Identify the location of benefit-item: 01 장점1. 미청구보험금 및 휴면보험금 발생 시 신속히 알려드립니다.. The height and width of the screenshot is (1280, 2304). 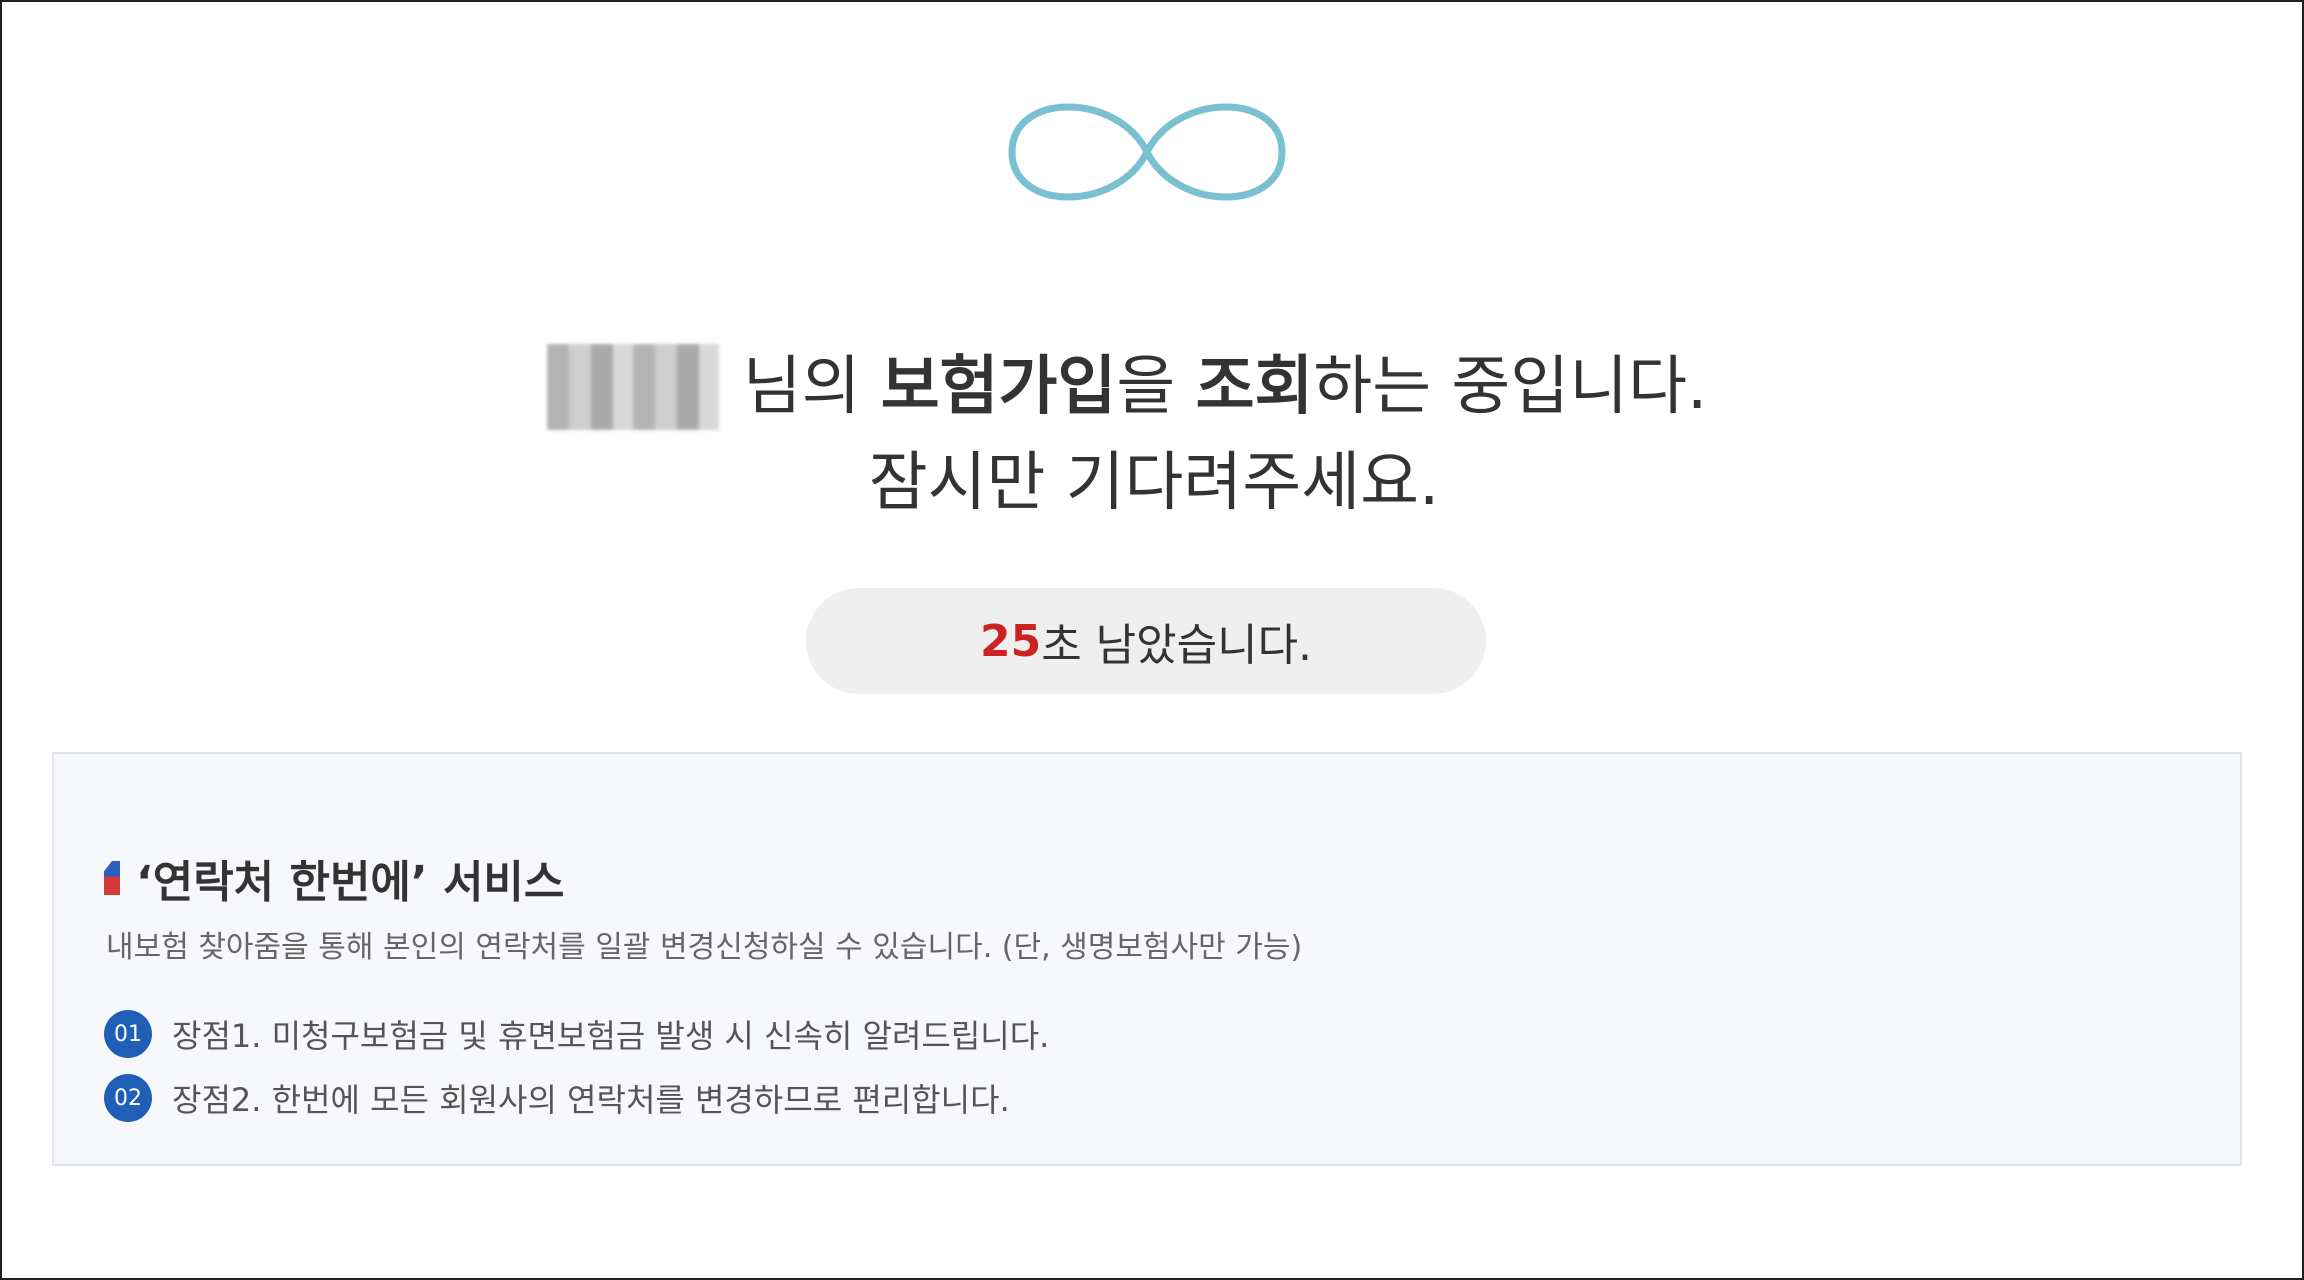
(576, 1034).